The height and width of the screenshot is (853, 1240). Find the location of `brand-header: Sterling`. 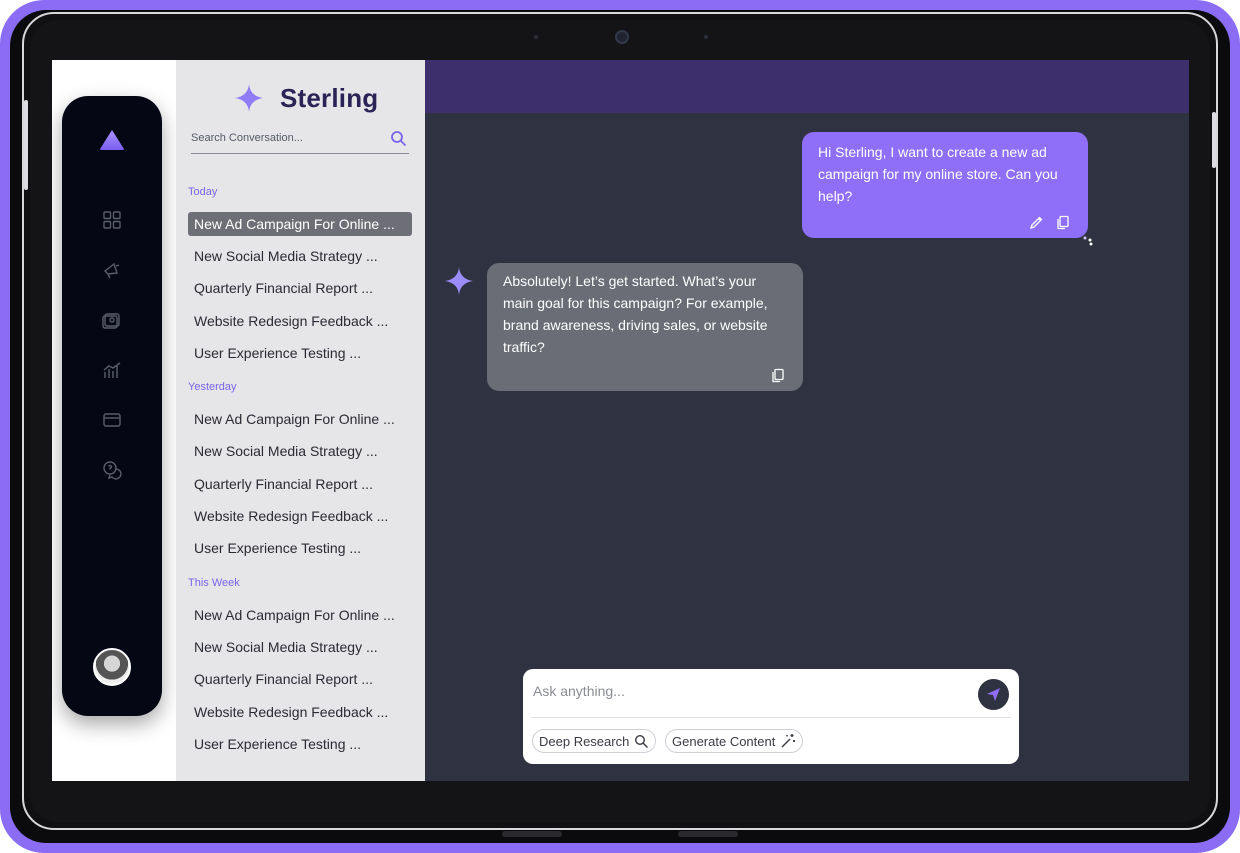

brand-header: Sterling is located at coordinates (306, 98).